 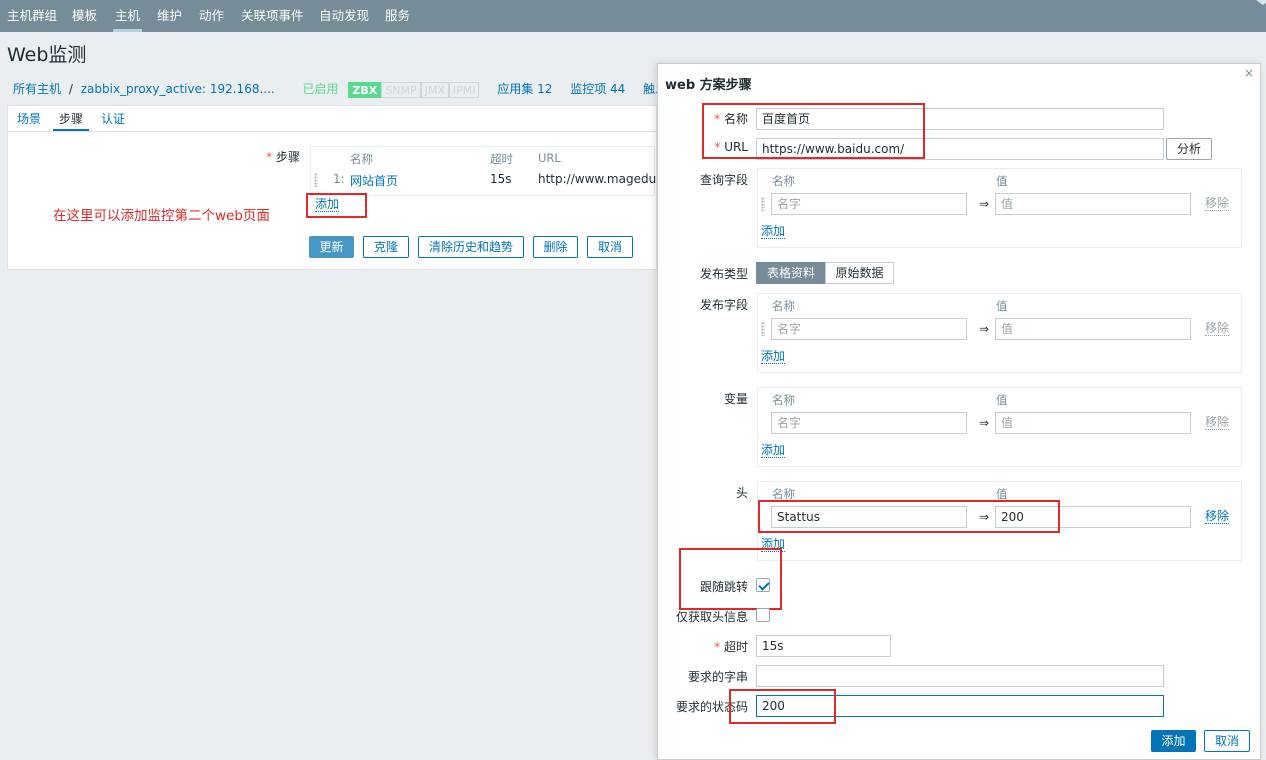 I want to click on highlight-box-headers, so click(x=909, y=516).